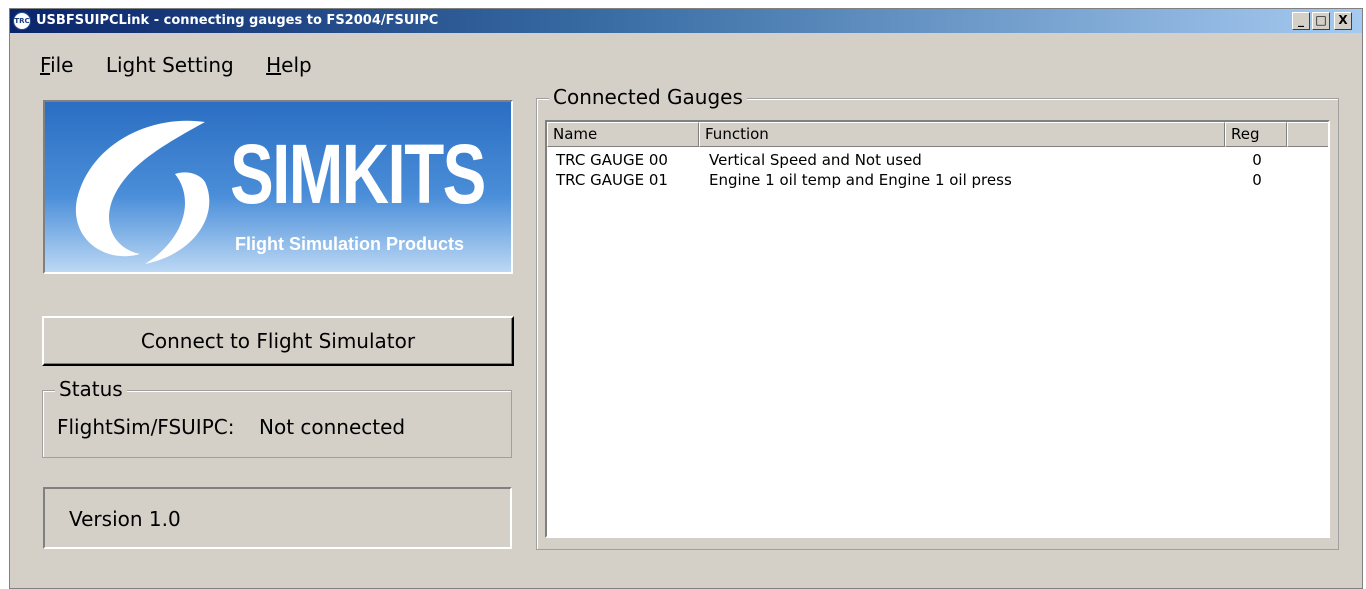 This screenshot has height=589, width=1366. I want to click on version-text: Version 1.0, so click(125, 519).